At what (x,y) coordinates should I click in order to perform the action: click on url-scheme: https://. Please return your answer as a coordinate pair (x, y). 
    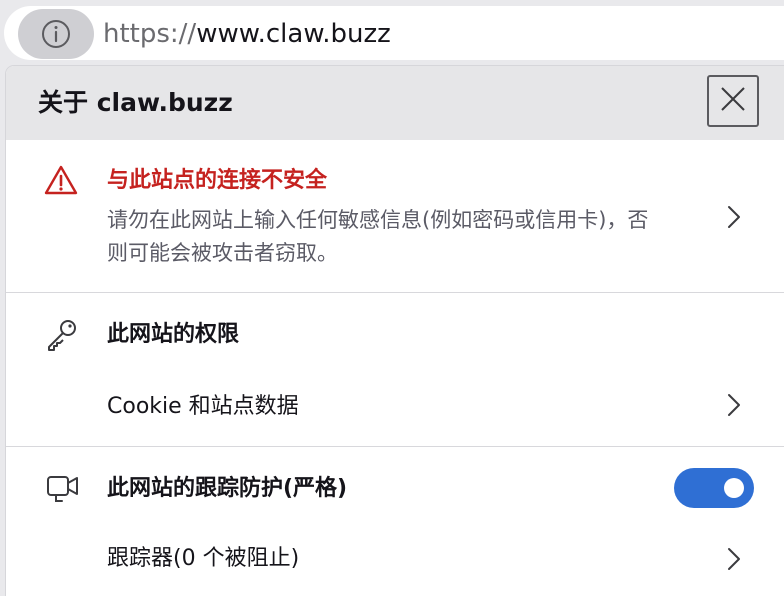
    Looking at the image, I should click on (150, 34).